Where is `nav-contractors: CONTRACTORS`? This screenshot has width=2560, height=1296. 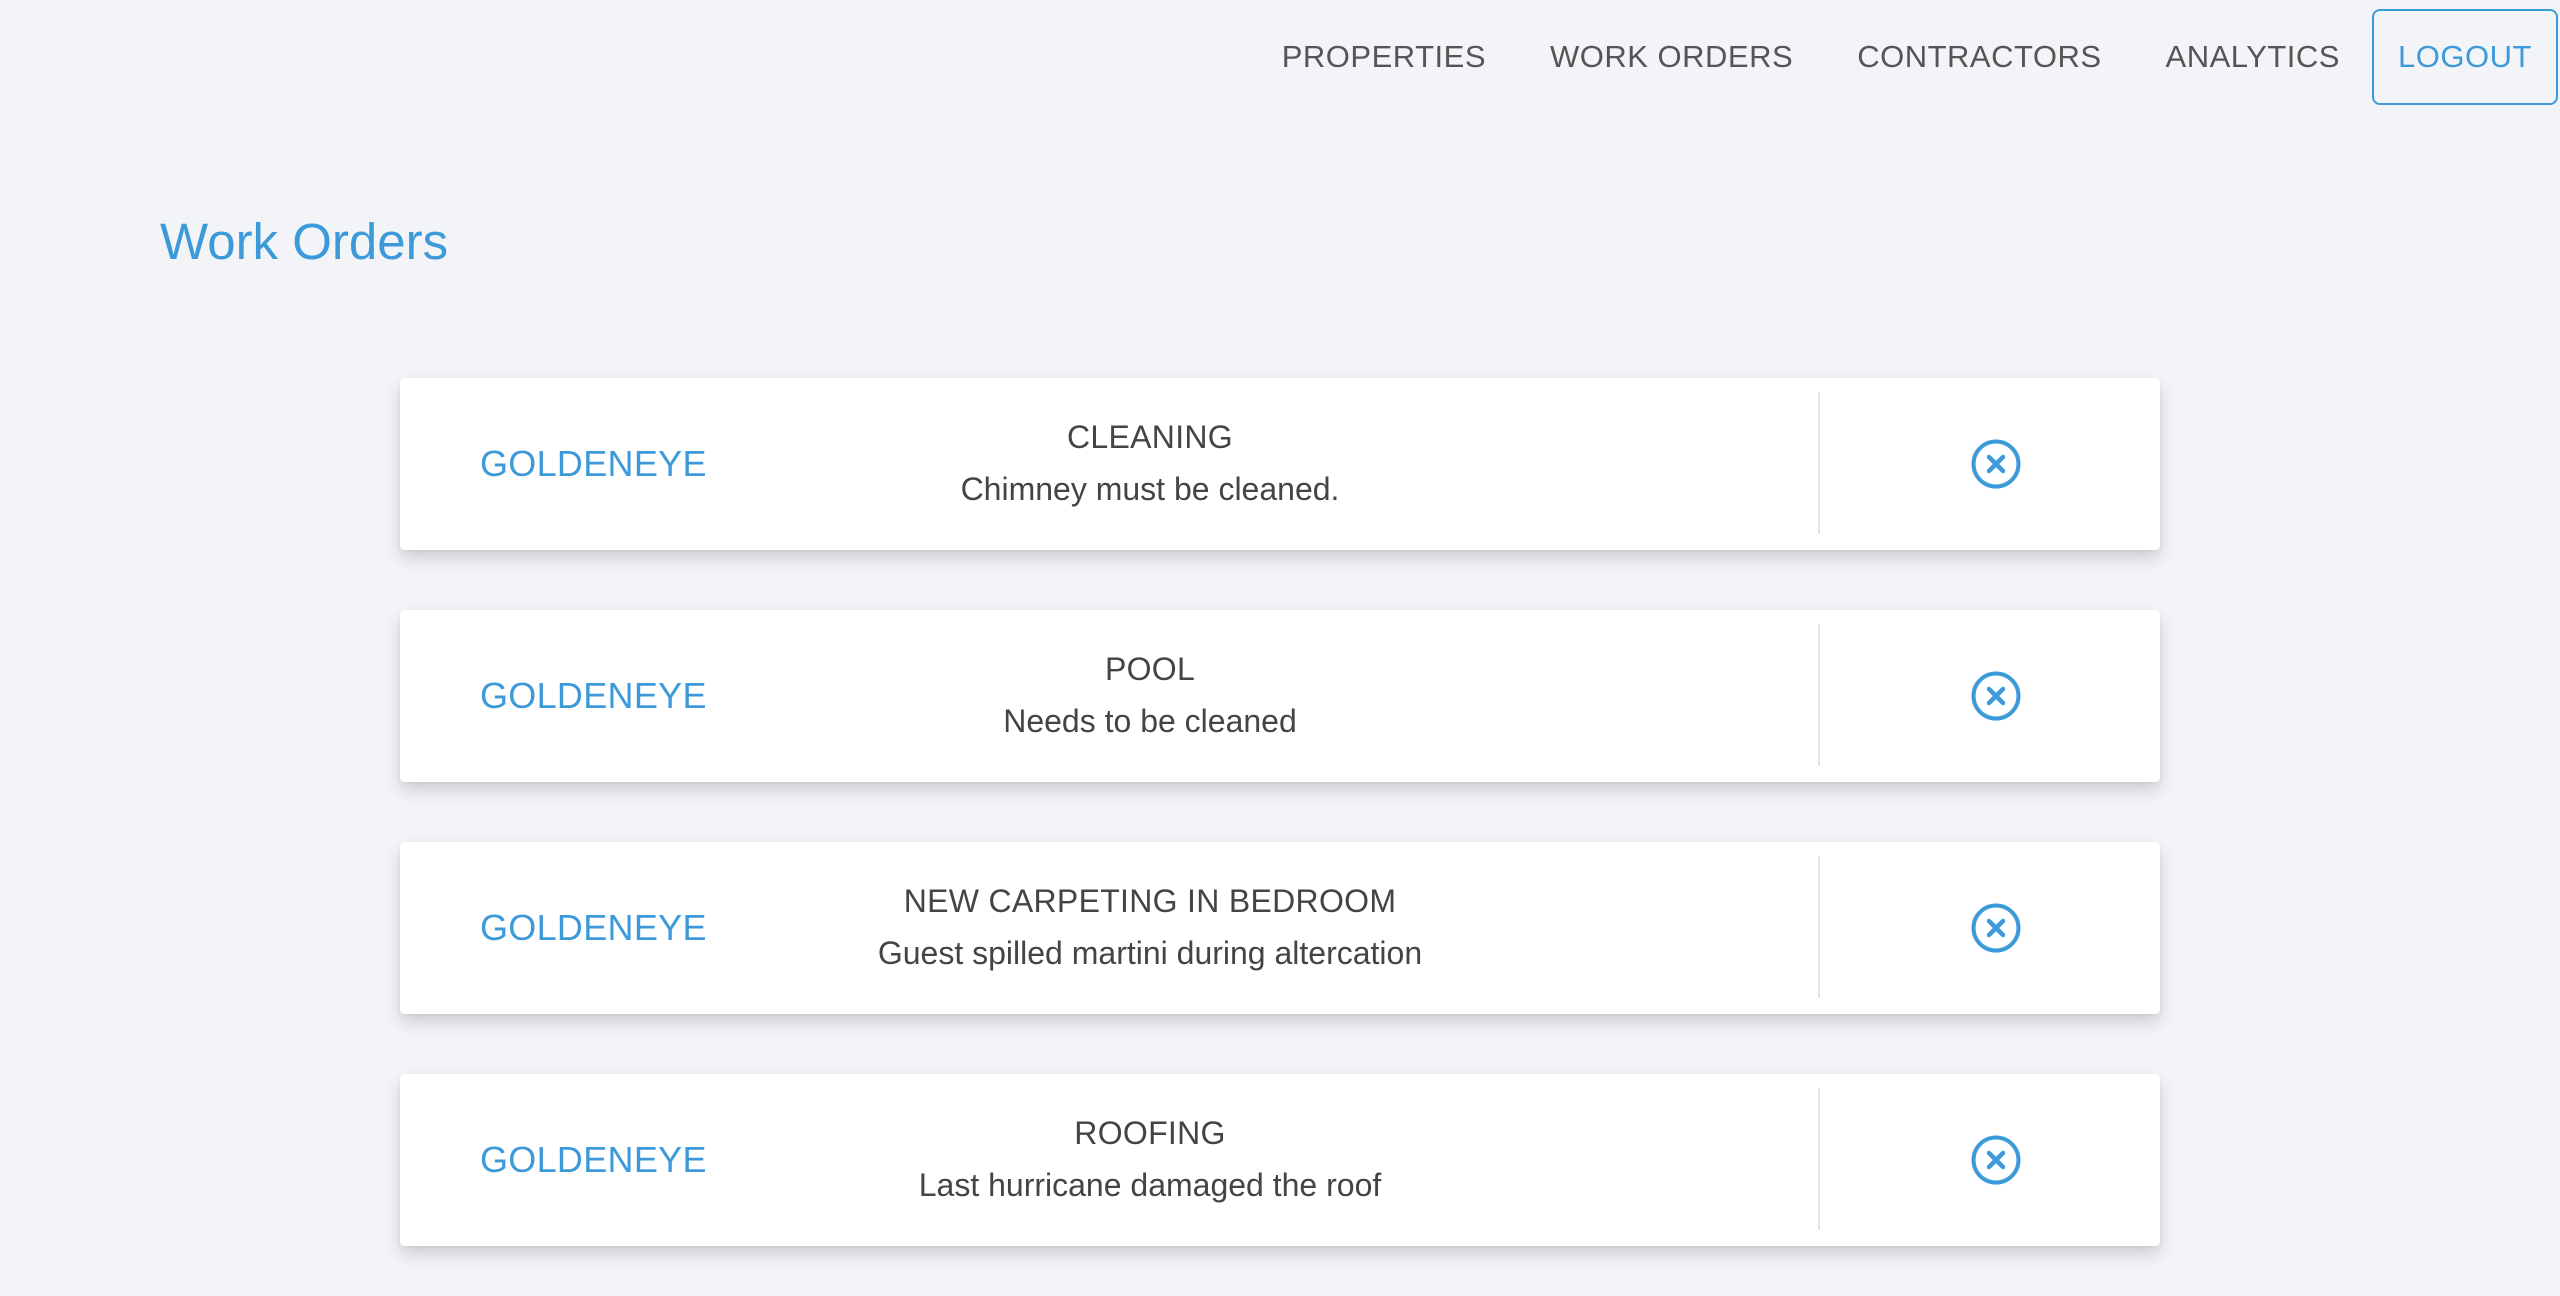 nav-contractors: CONTRACTORS is located at coordinates (1979, 57).